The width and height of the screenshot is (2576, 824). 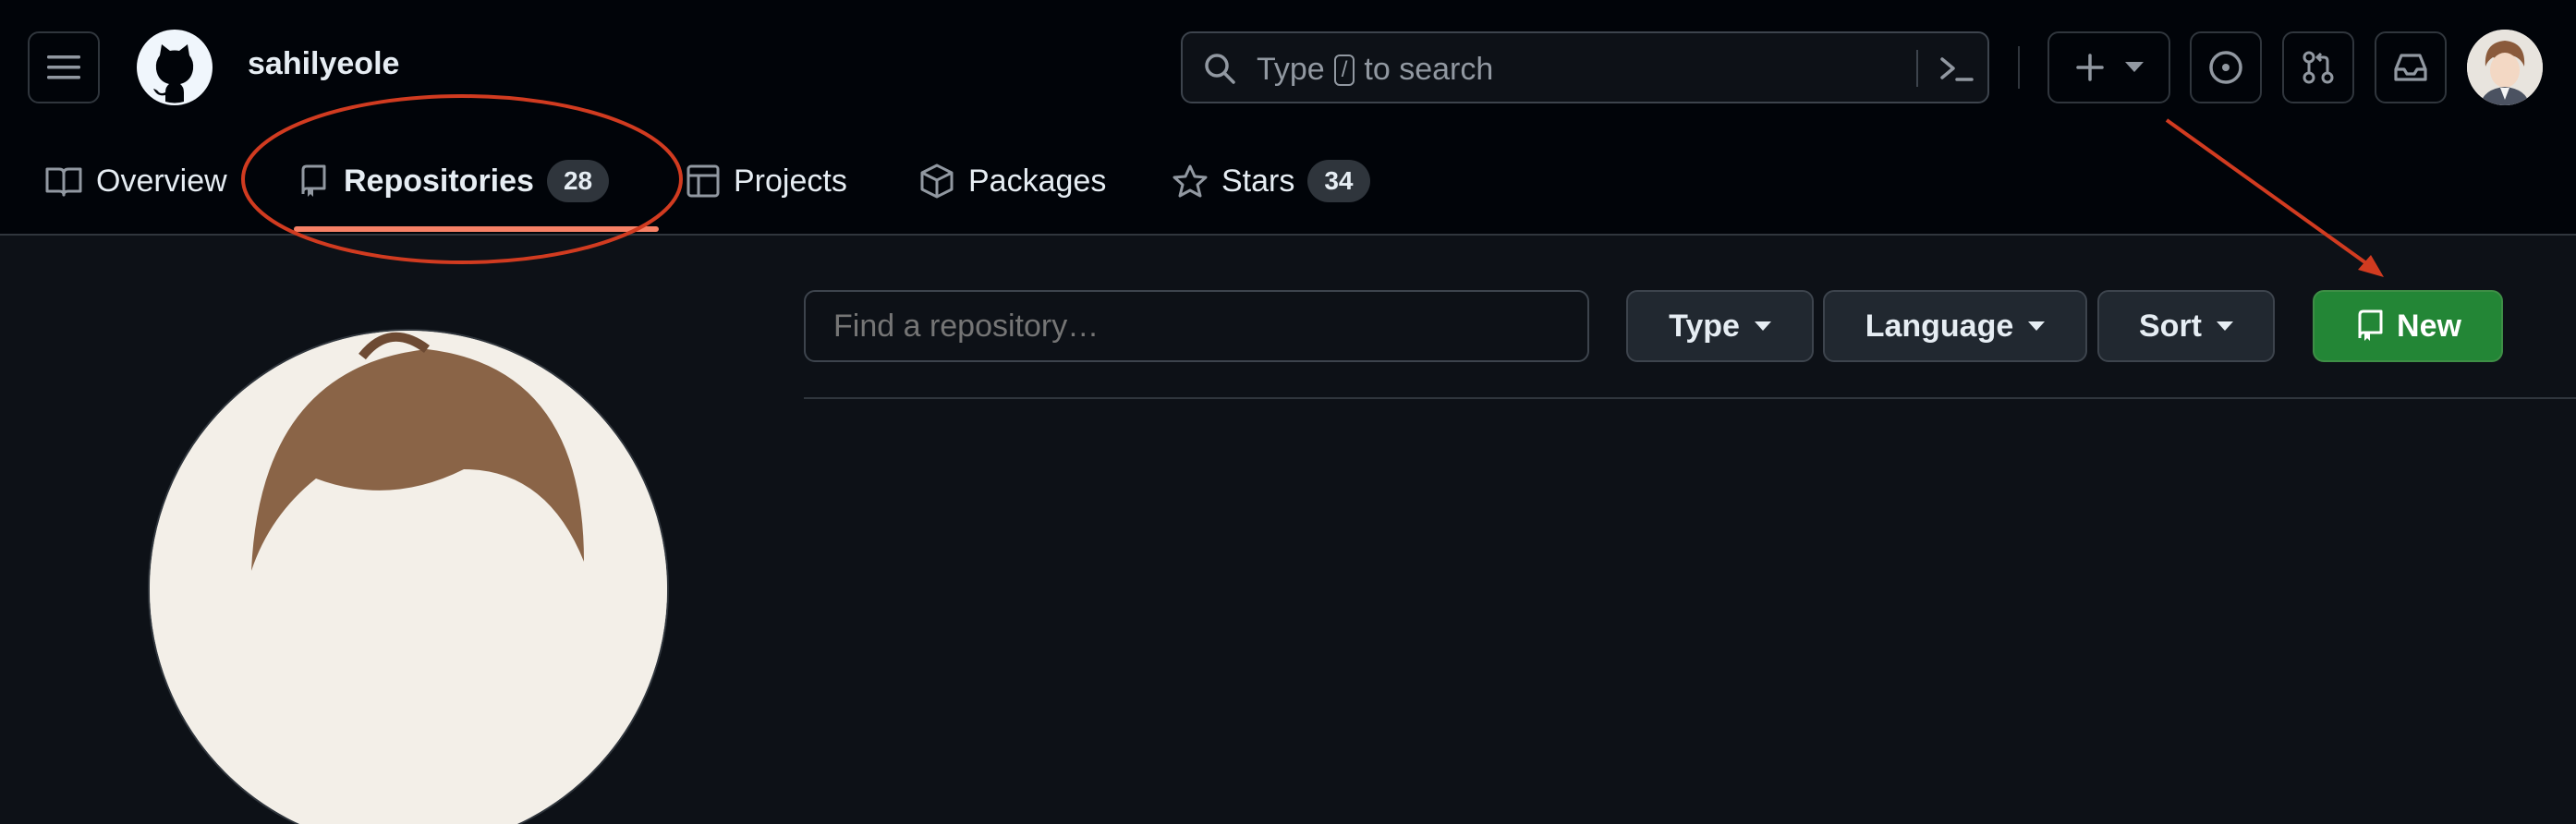 What do you see at coordinates (2019, 67) in the screenshot?
I see `header-divider` at bounding box center [2019, 67].